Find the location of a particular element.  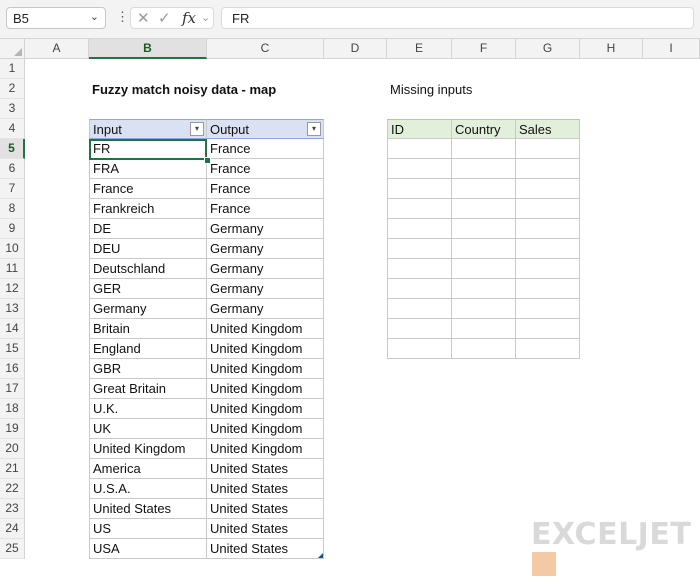

column-header-b: B is located at coordinates (148, 49).